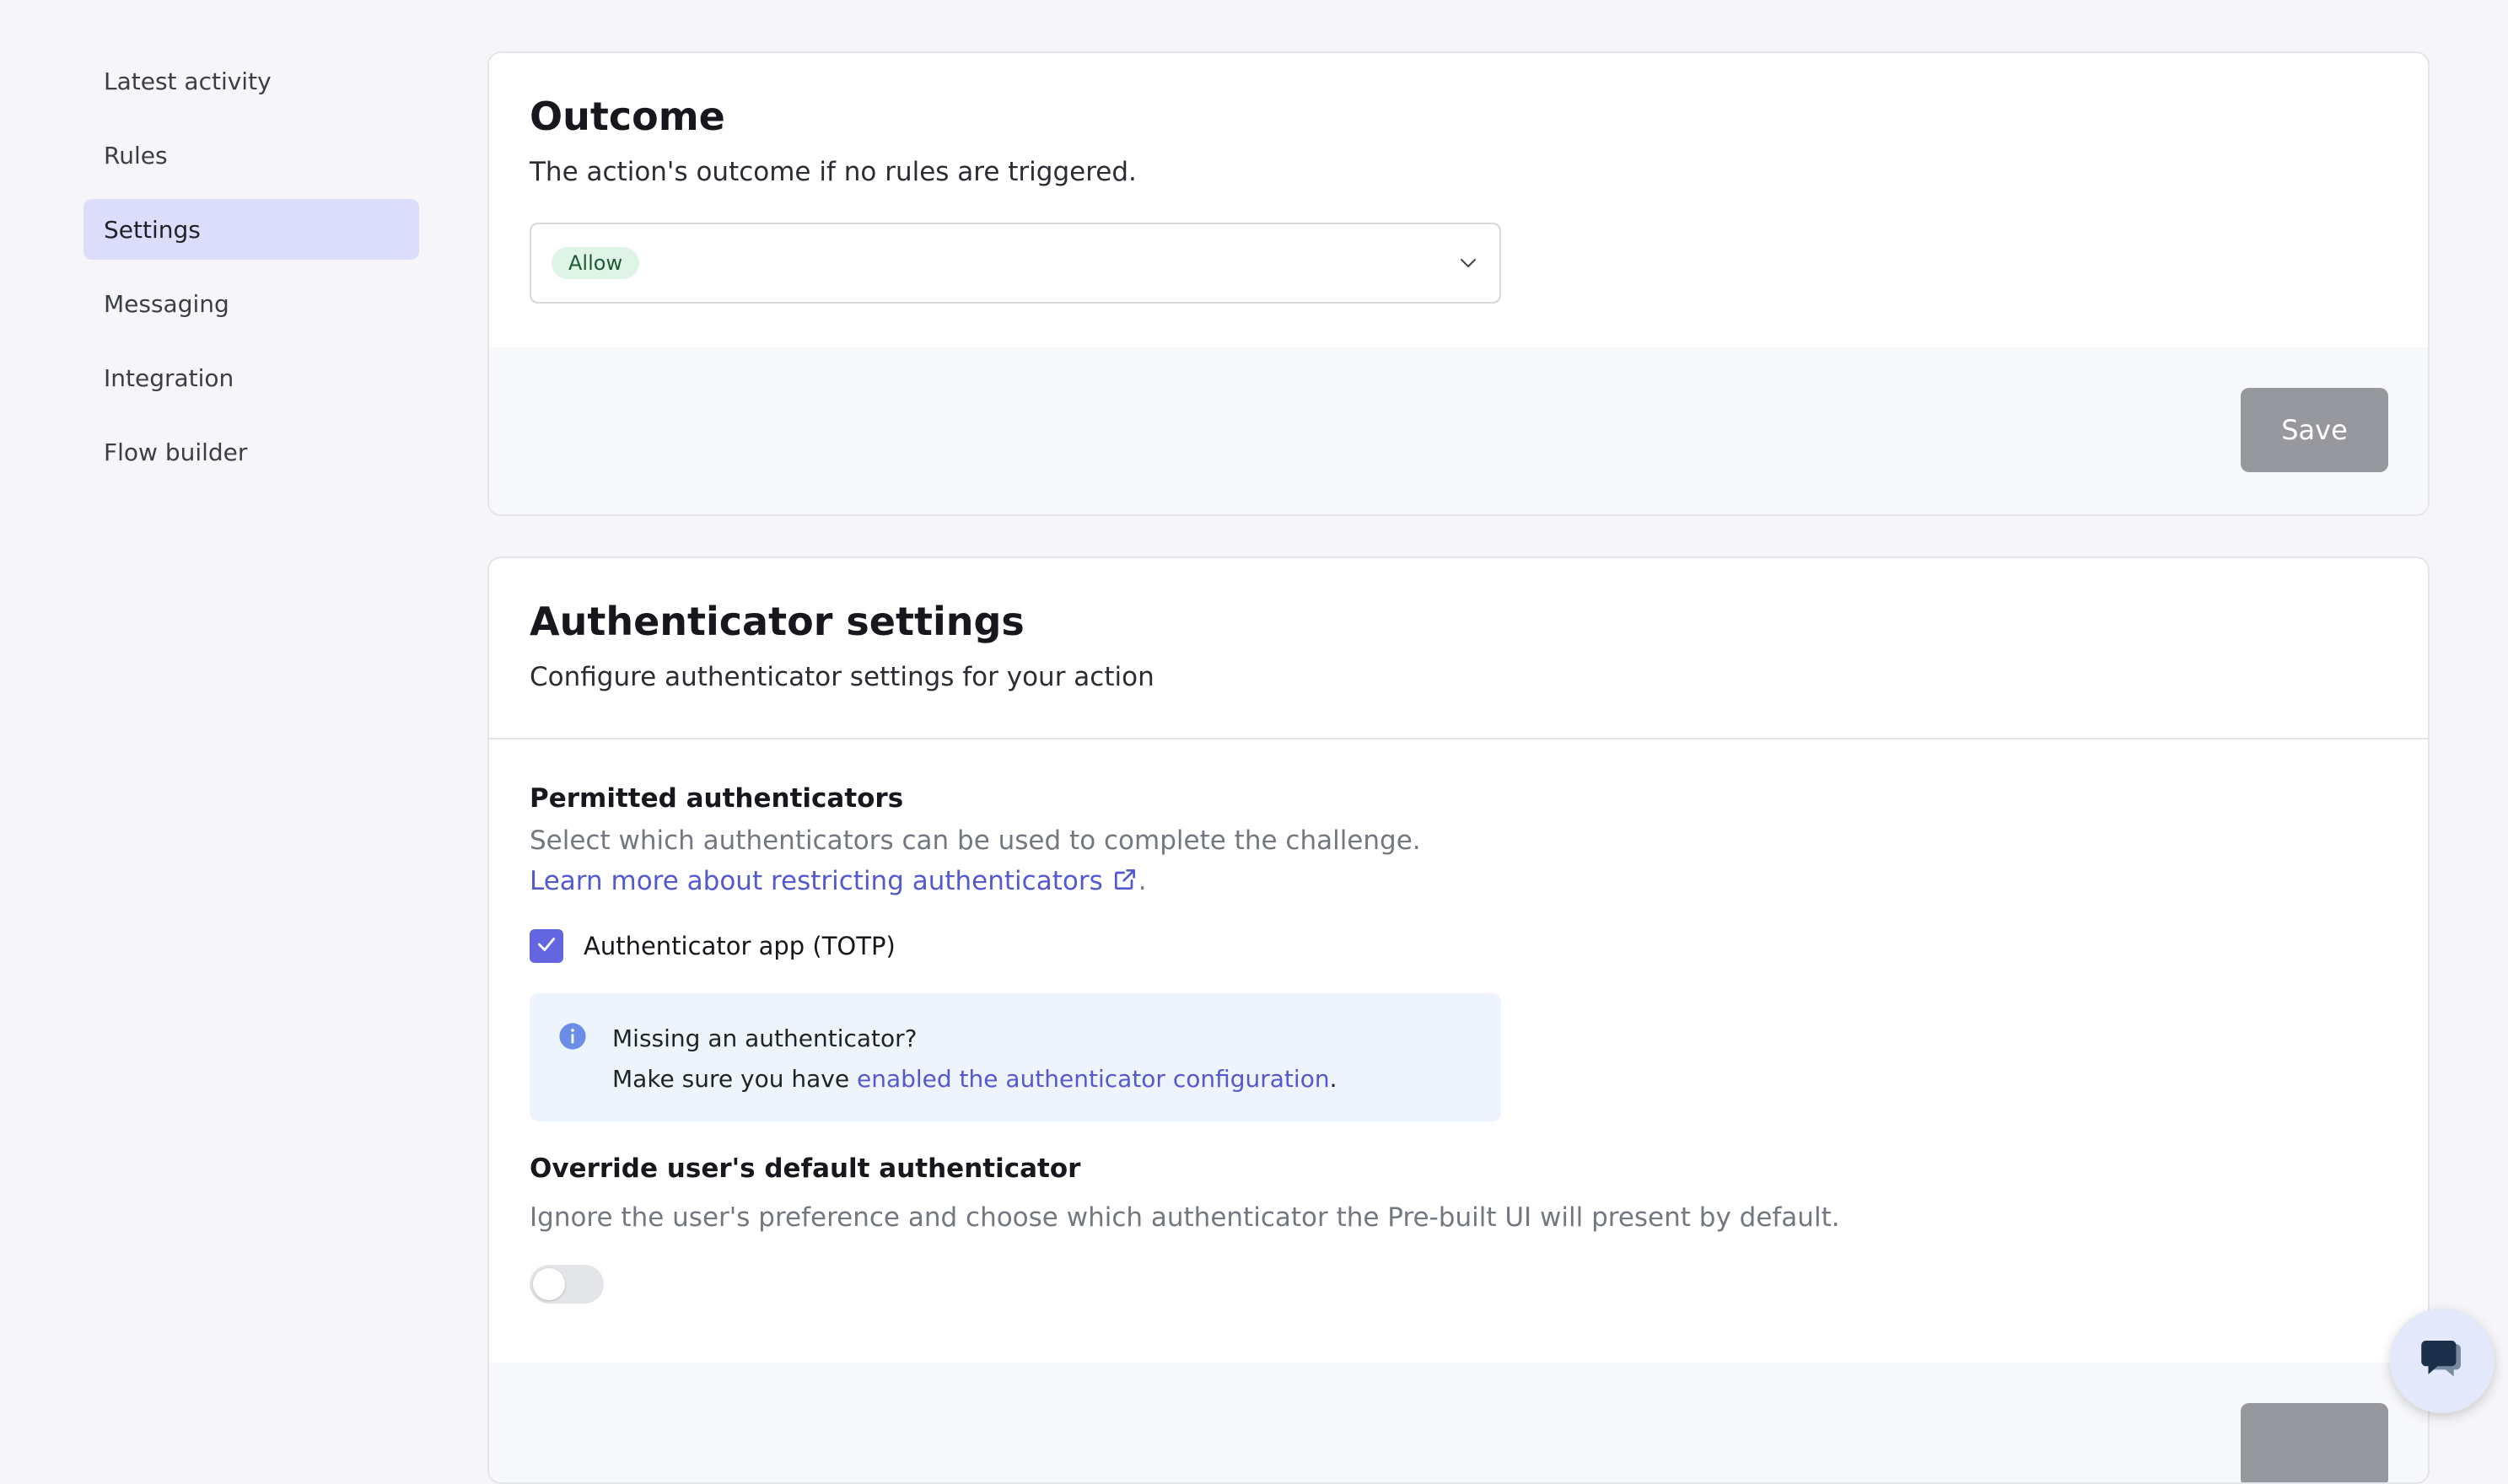 Image resolution: width=2508 pixels, height=1484 pixels. Describe the element at coordinates (777, 621) in the screenshot. I see `authenticator-title: Authenticator settings` at that location.